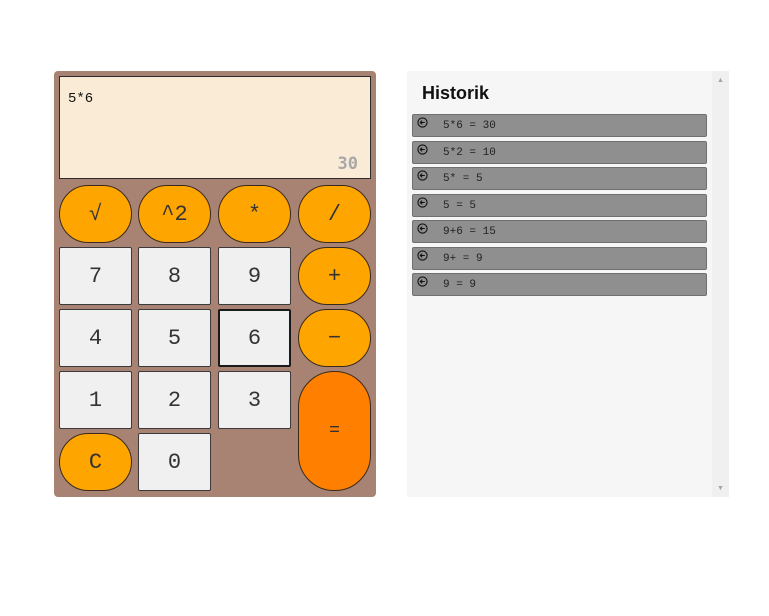 This screenshot has height=616, width=769. I want to click on equals-button: =, so click(334, 431).